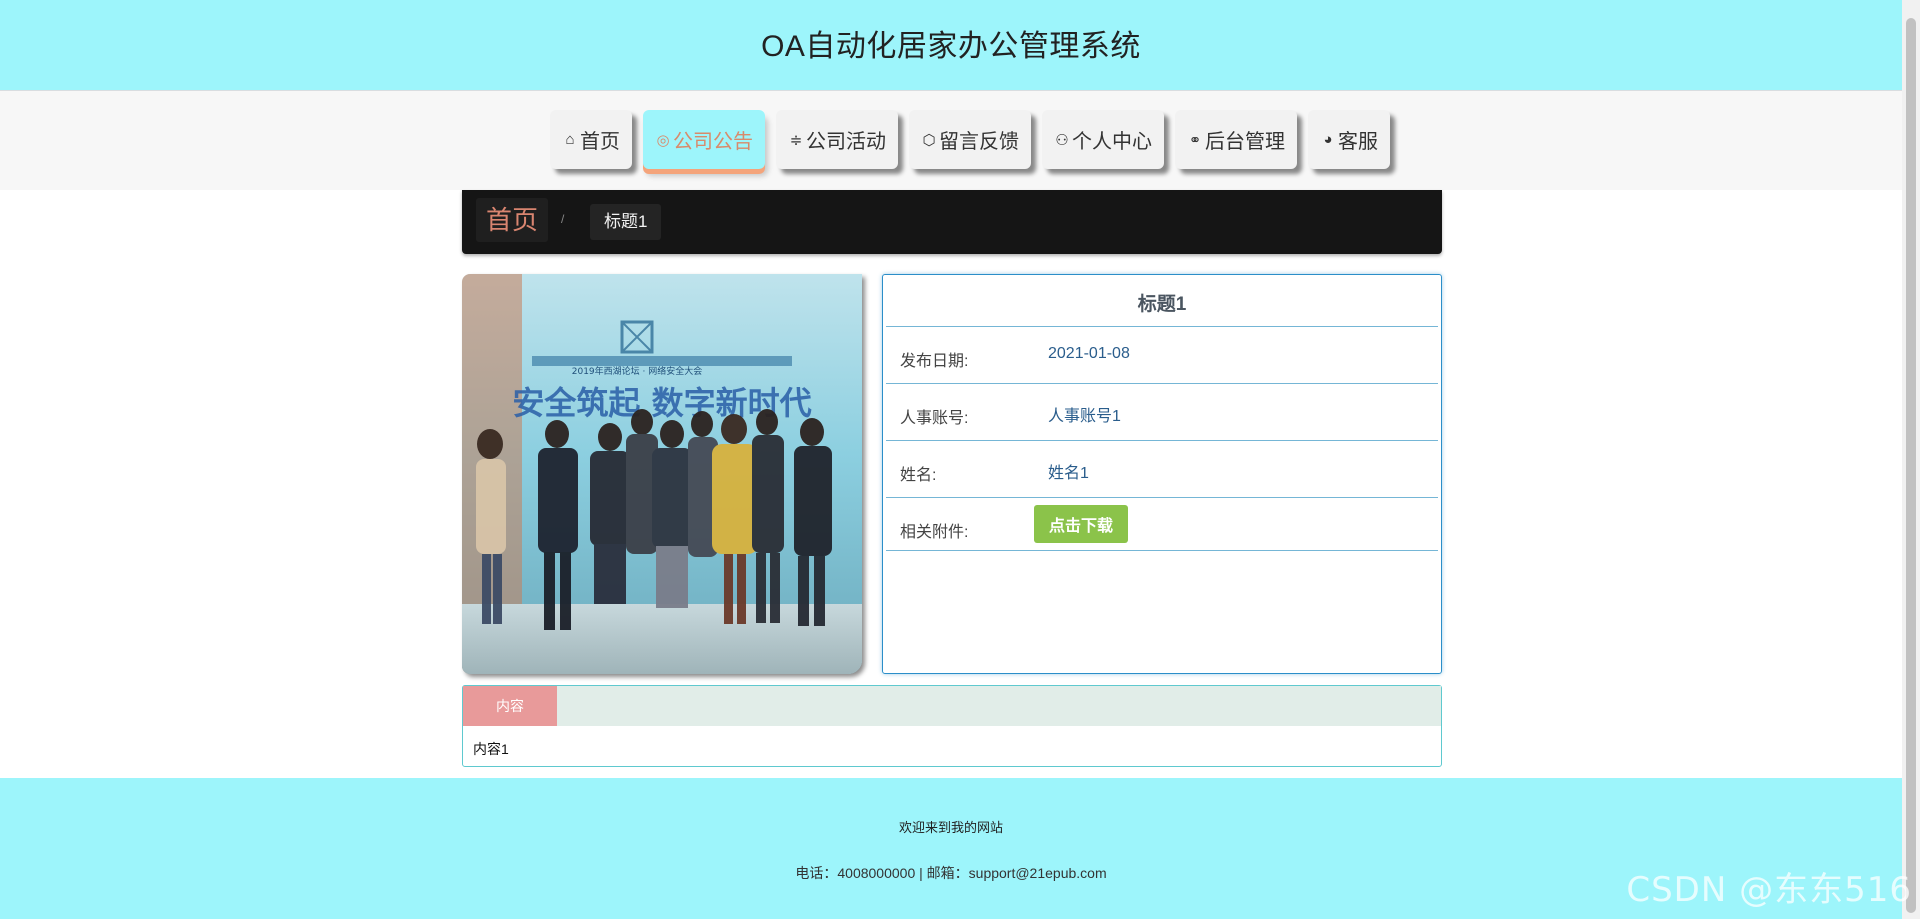  Describe the element at coordinates (1068, 473) in the screenshot. I see `detail-value: 姓名1` at that location.